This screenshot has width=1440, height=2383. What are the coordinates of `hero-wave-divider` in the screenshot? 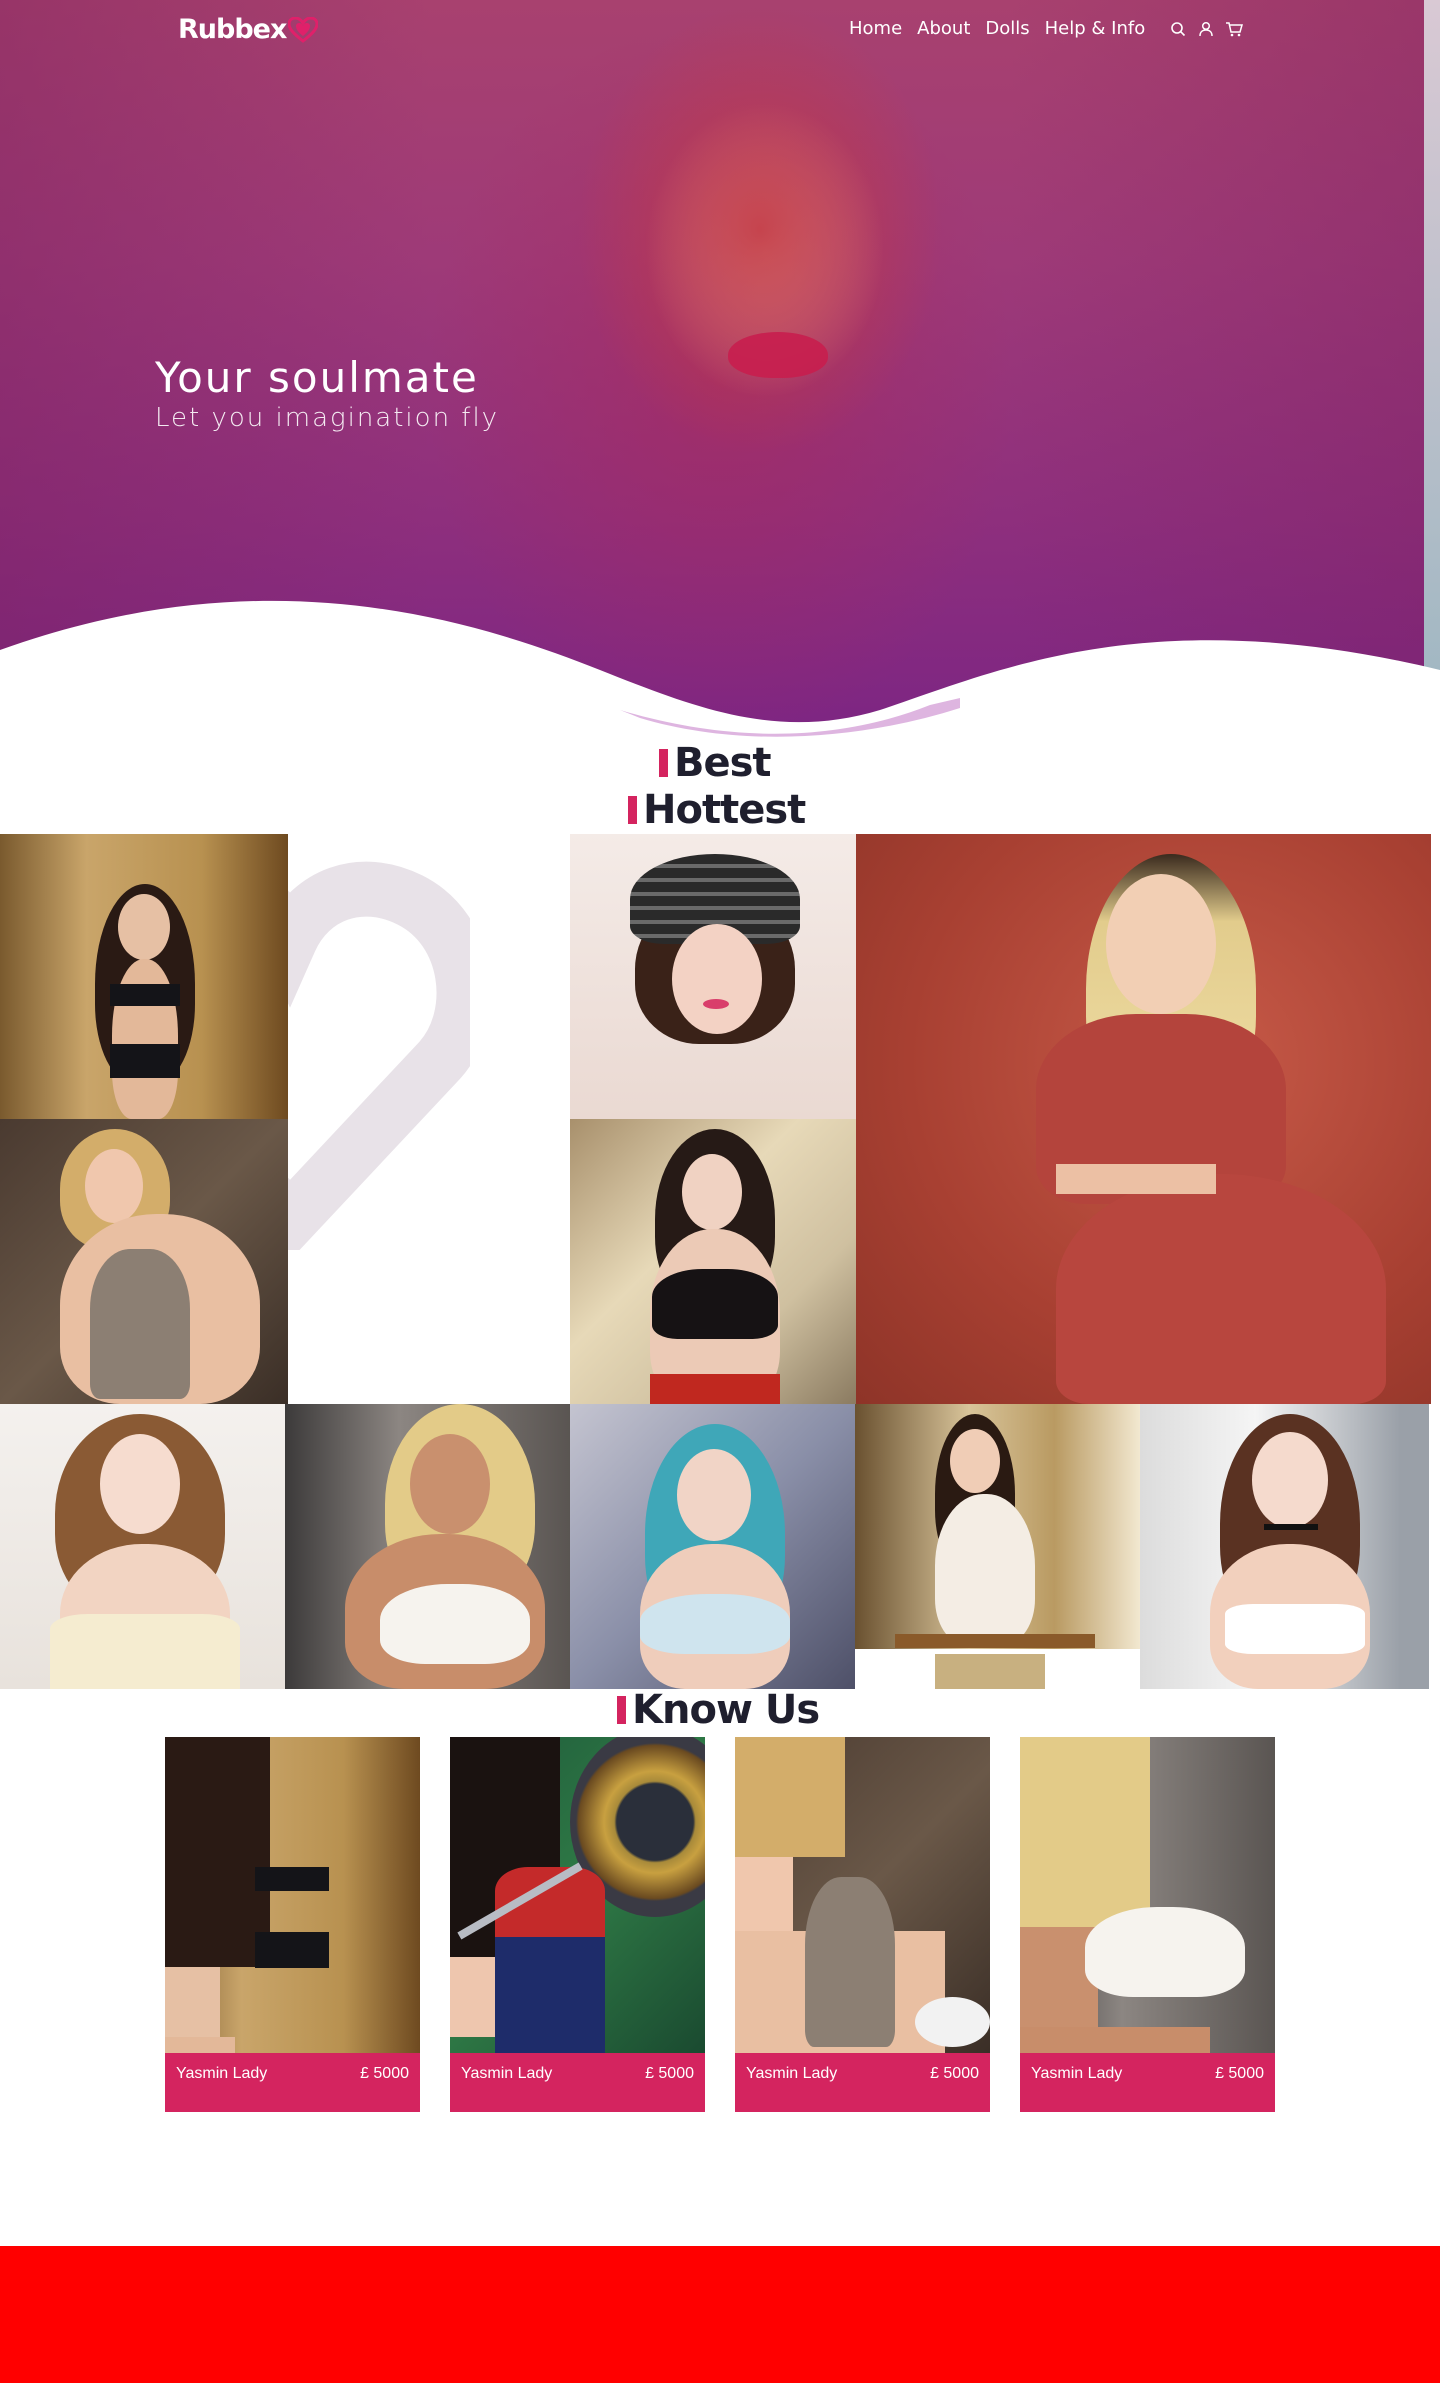 It's located at (720, 670).